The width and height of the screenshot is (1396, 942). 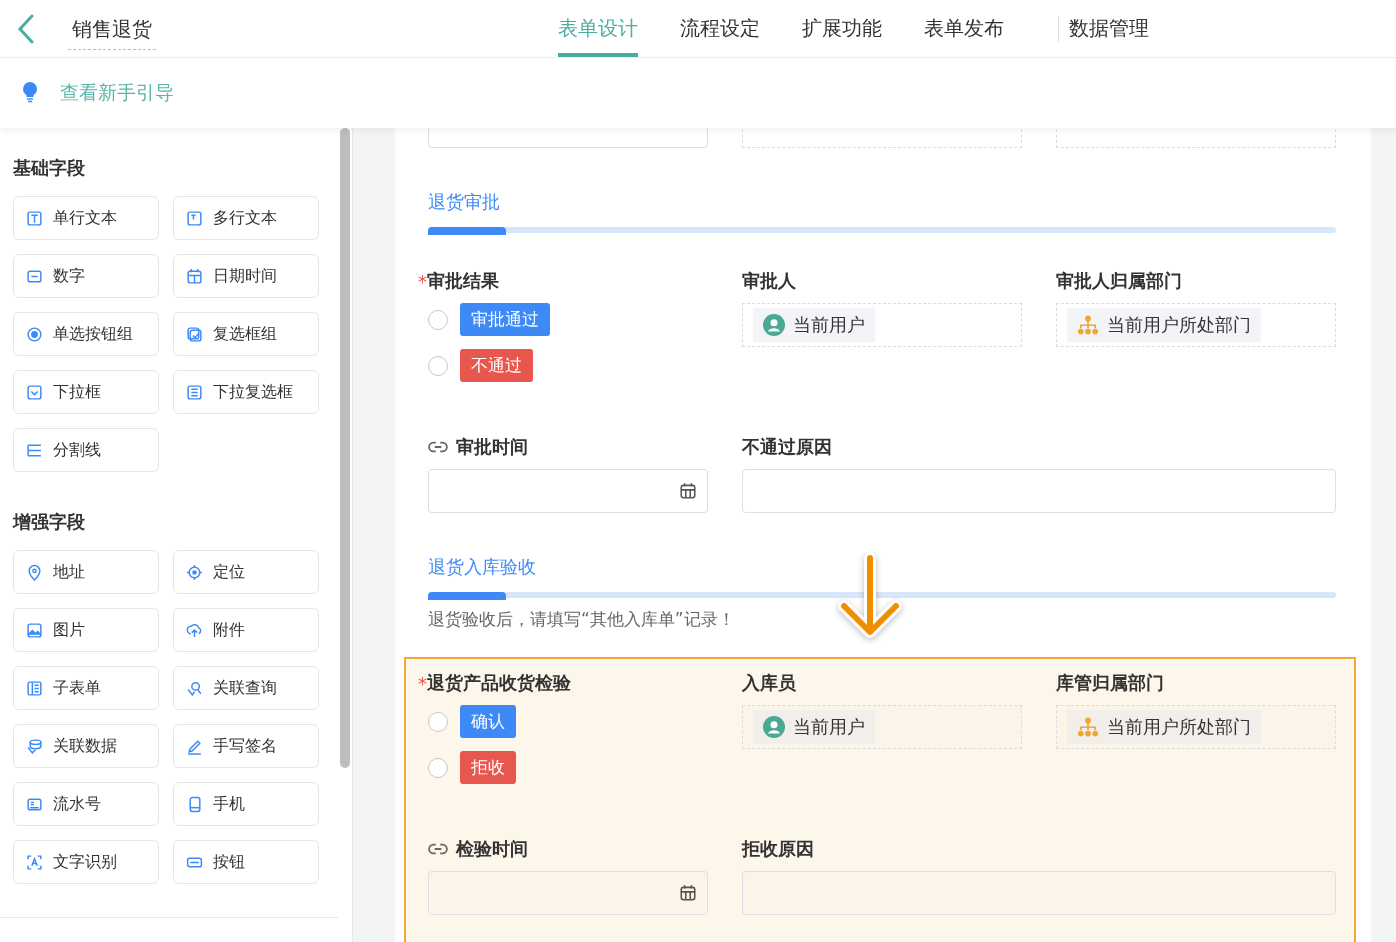 I want to click on field-group-title: 增强字段, so click(x=49, y=522).